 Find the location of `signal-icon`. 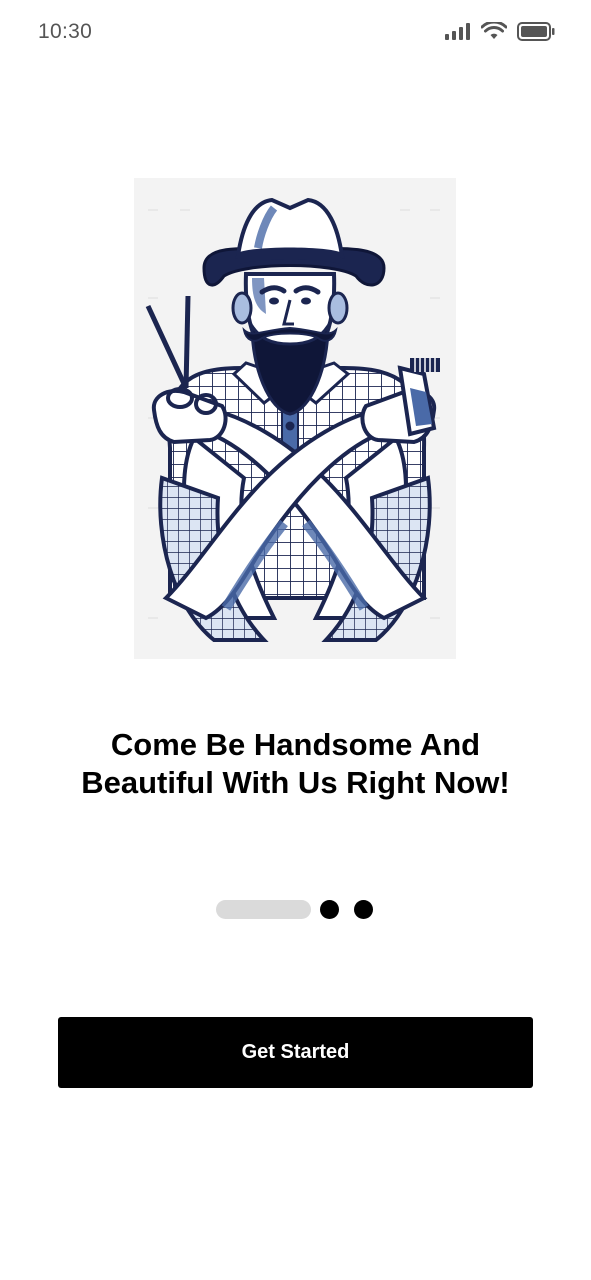

signal-icon is located at coordinates (457, 31).